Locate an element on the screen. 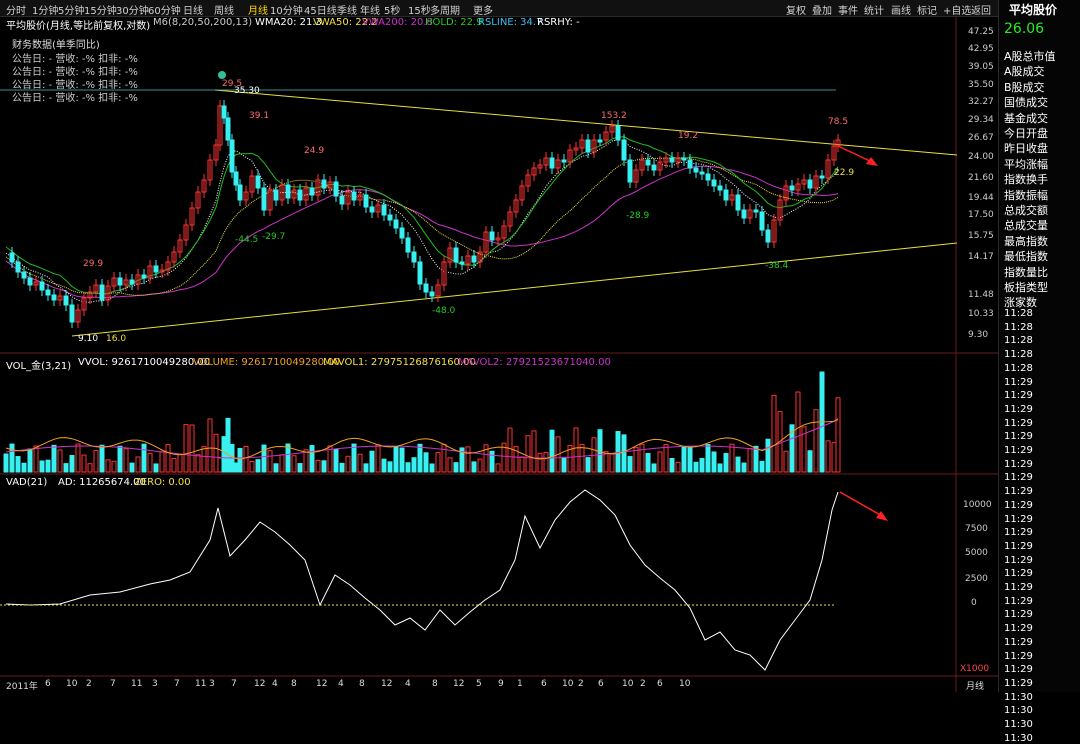  panel-item: A股成交 is located at coordinates (1024, 71).